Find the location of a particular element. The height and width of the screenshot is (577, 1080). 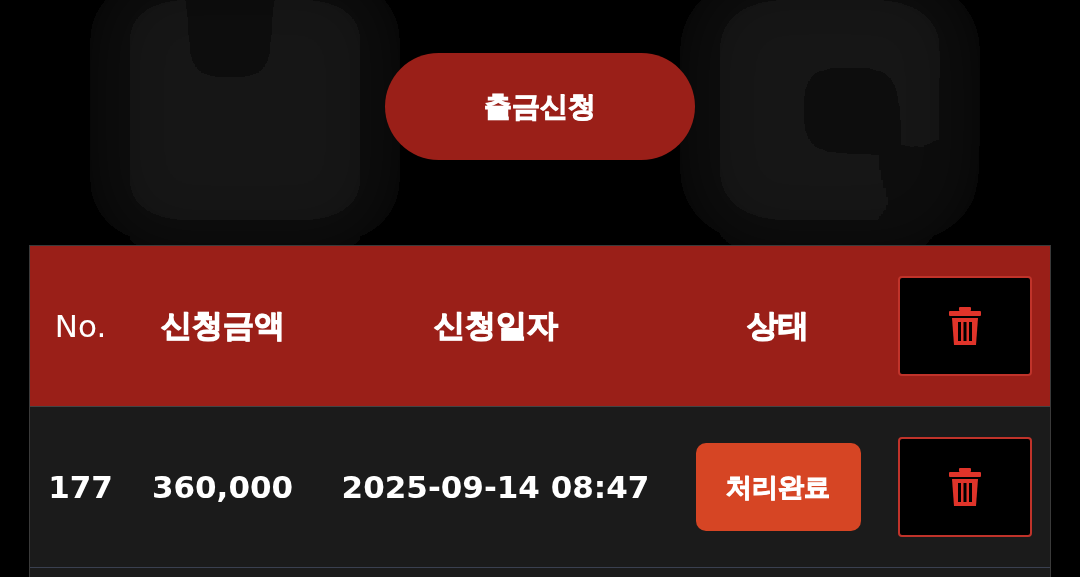

table-cell-text: 177 is located at coordinates (80, 487).